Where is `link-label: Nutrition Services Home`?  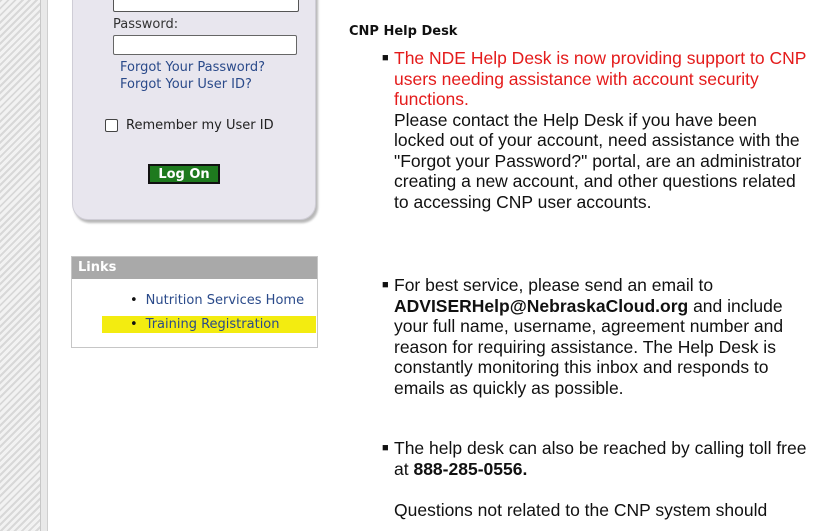
link-label: Nutrition Services Home is located at coordinates (225, 300).